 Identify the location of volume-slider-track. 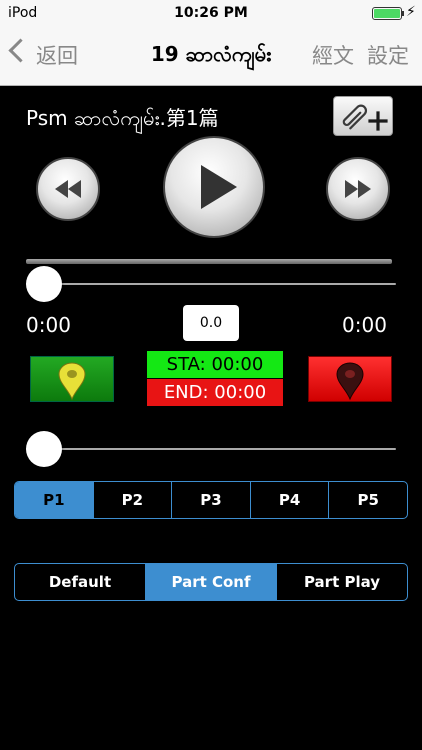
(211, 449).